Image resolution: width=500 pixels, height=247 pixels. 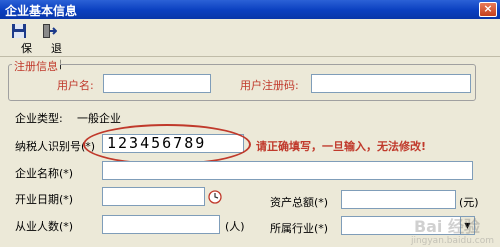 What do you see at coordinates (299, 202) in the screenshot?
I see `assets-label: 资产总额(*)` at bounding box center [299, 202].